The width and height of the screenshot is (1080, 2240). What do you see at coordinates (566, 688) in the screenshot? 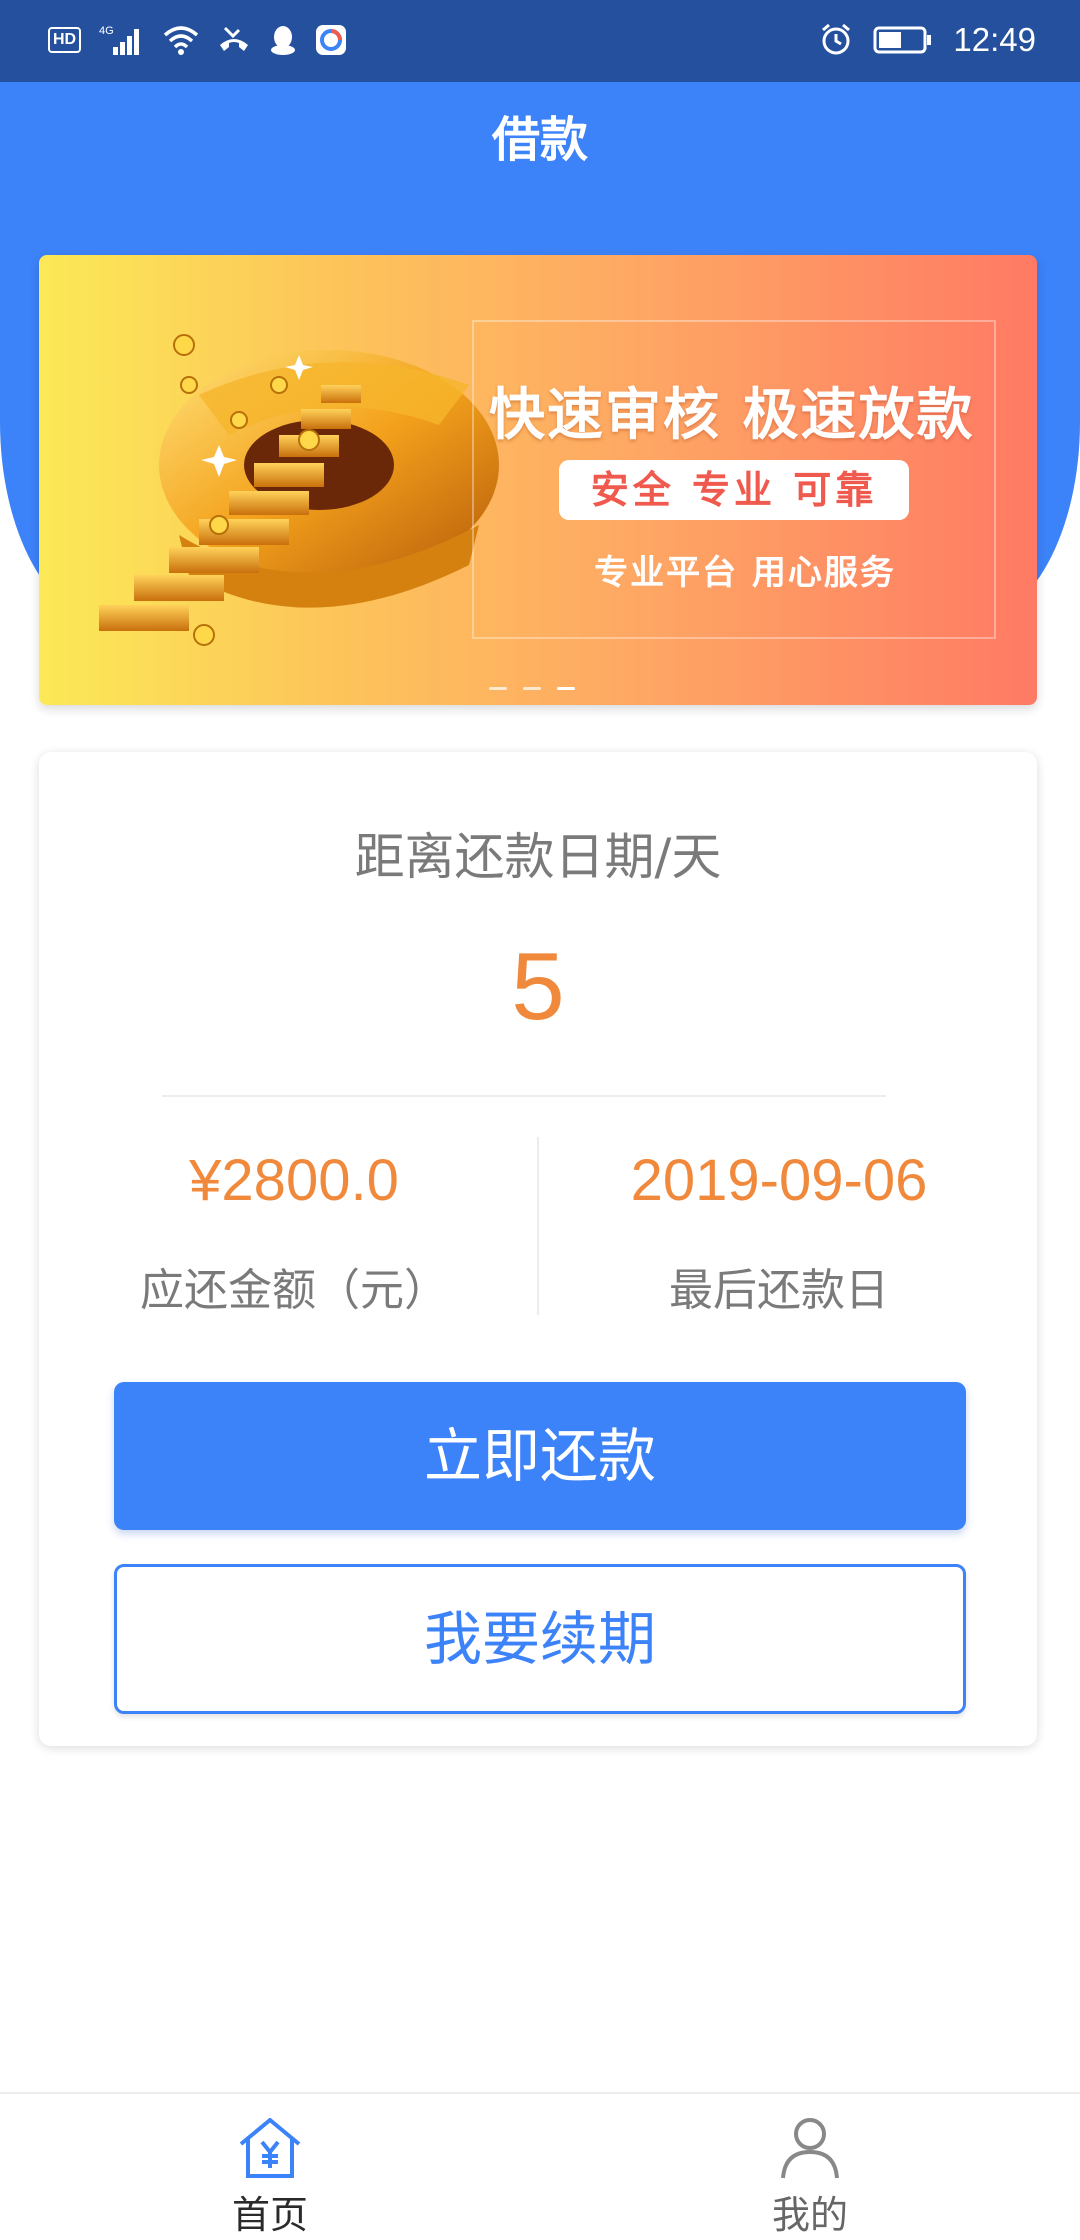
I see `banner-dot-active` at bounding box center [566, 688].